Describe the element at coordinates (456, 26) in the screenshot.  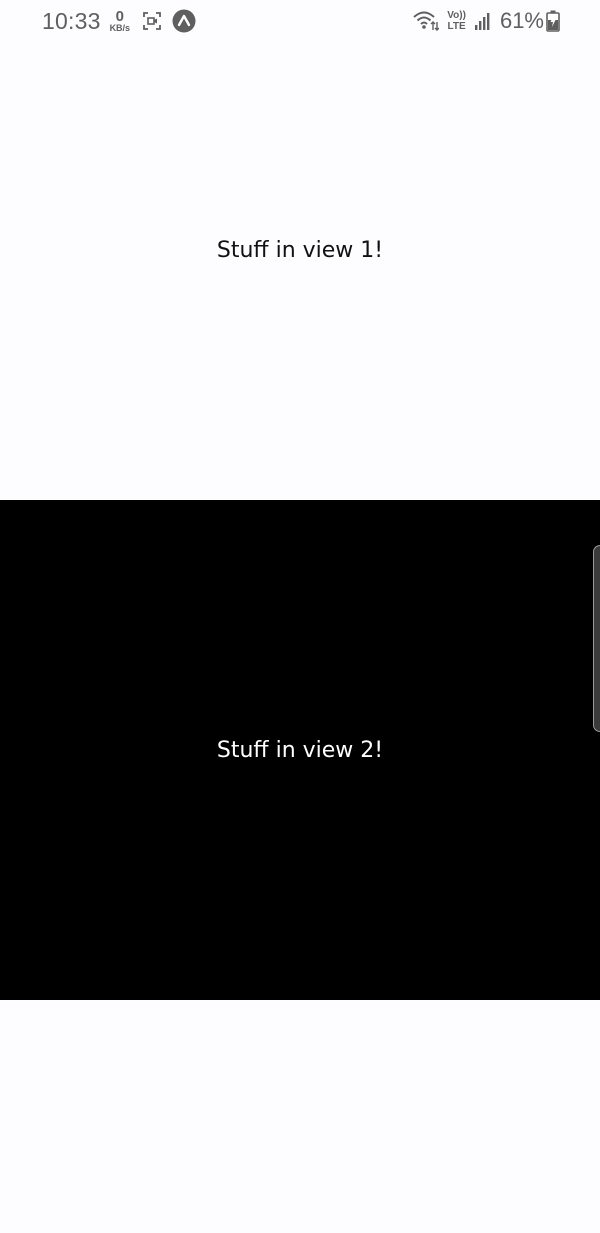
I see `volte-bottom-label: LTE` at that location.